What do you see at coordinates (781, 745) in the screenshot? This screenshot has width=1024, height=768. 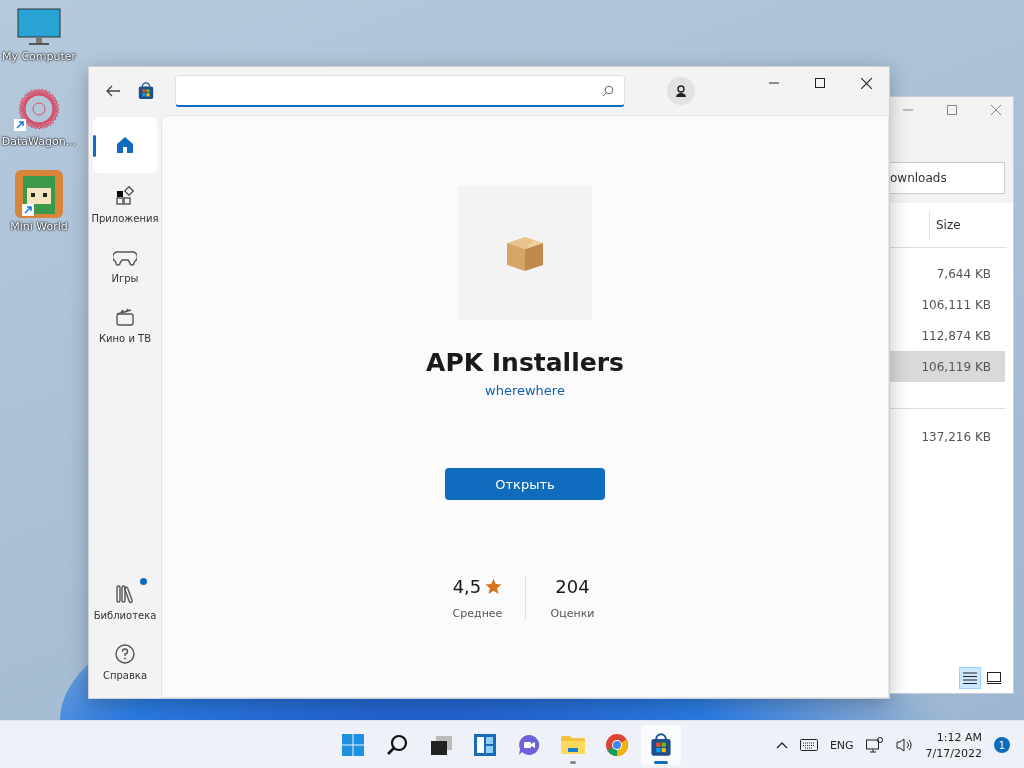 I see `chevron-up-icon` at bounding box center [781, 745].